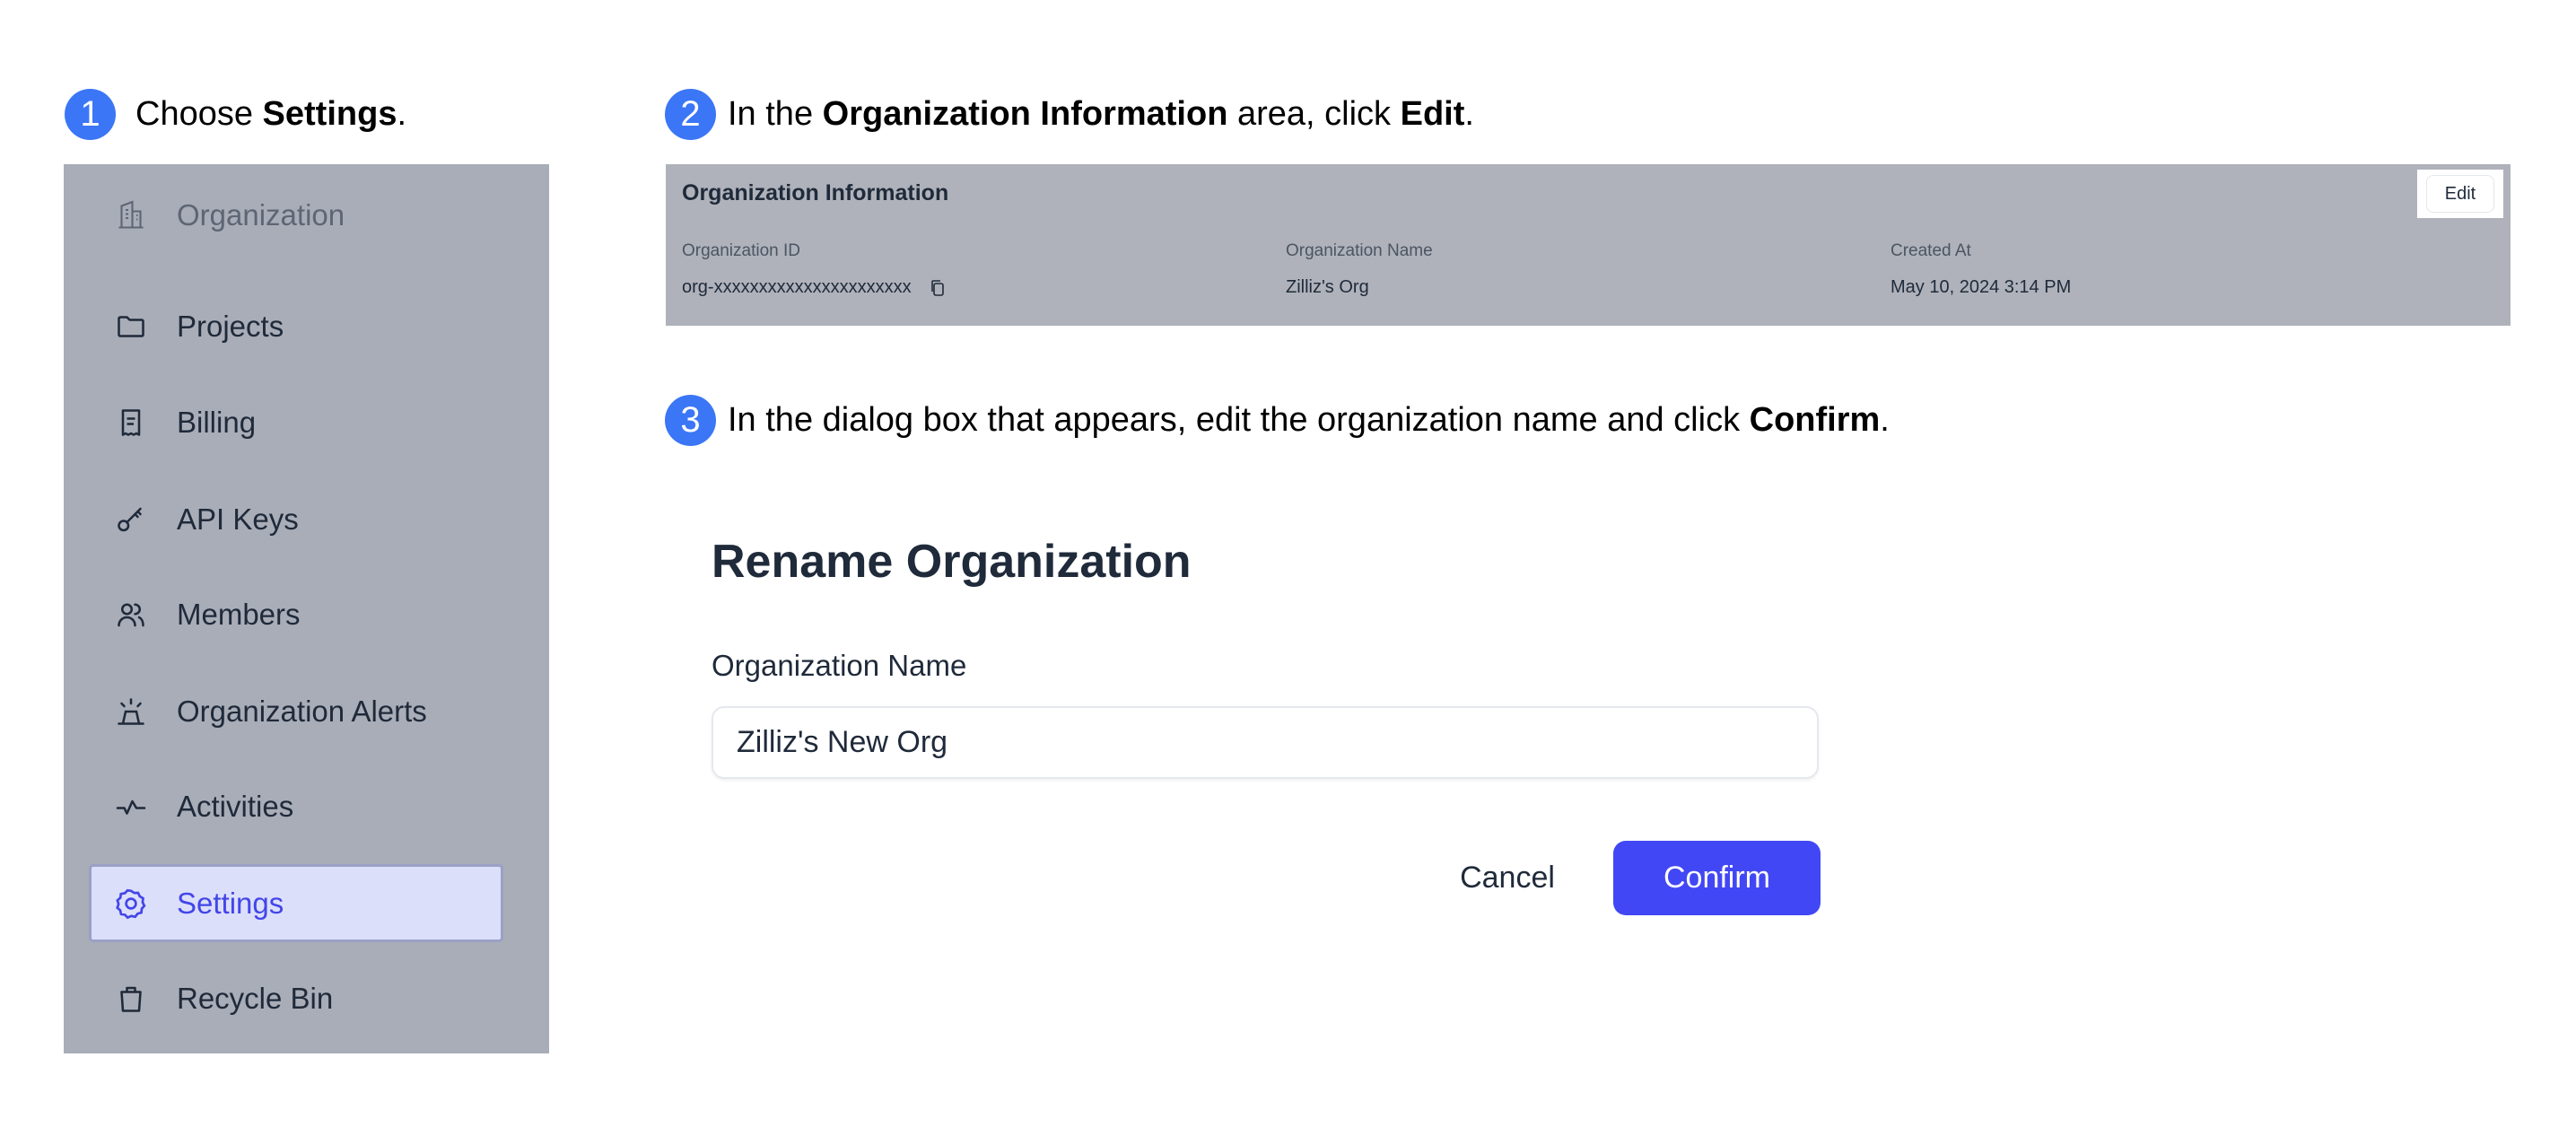 The image size is (2576, 1136). I want to click on step-text-bold: Organization Information, so click(1025, 114).